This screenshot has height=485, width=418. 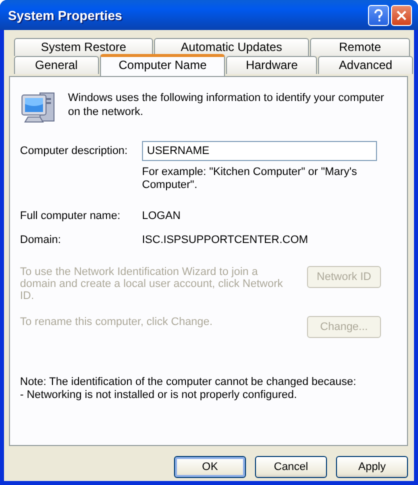 I want to click on dialog-button: Cancel, so click(x=291, y=467).